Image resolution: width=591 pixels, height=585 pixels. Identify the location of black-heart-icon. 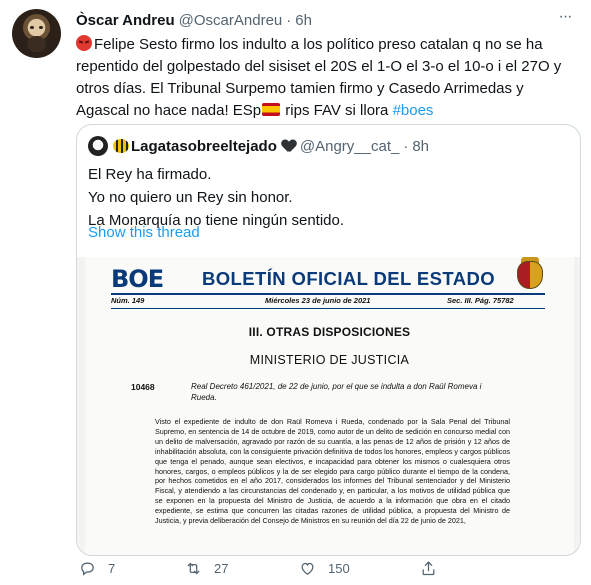
(289, 146).